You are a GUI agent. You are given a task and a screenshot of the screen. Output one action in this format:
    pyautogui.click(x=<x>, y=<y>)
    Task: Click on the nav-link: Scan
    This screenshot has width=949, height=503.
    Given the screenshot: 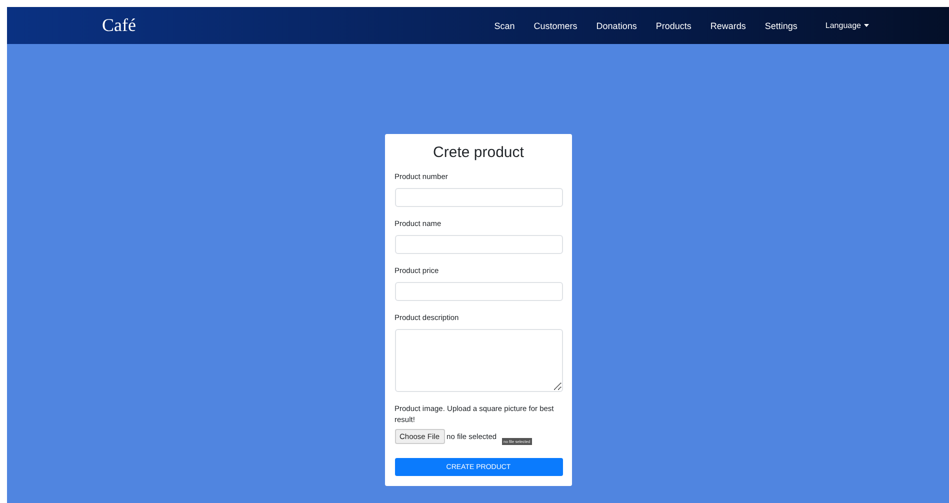 What is the action you would take?
    pyautogui.click(x=504, y=25)
    